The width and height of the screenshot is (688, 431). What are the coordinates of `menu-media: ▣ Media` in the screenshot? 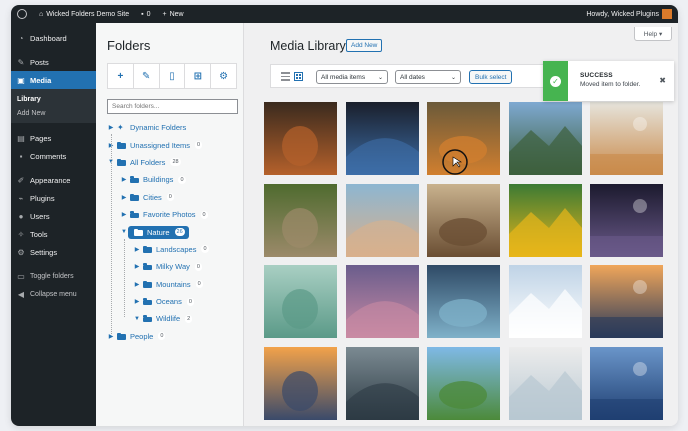 It's located at (53, 80).